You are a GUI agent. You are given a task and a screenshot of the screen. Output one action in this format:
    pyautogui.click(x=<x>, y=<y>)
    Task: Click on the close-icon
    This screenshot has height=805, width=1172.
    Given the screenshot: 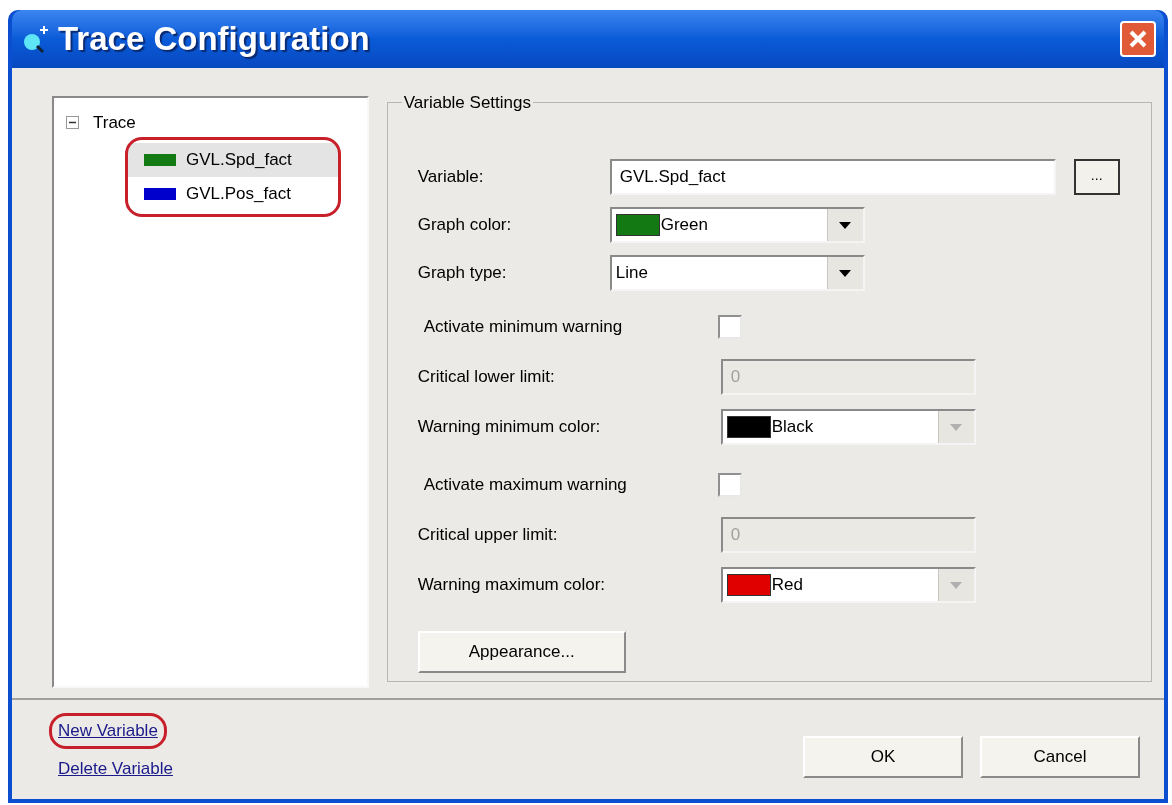 What is the action you would take?
    pyautogui.click(x=1138, y=39)
    